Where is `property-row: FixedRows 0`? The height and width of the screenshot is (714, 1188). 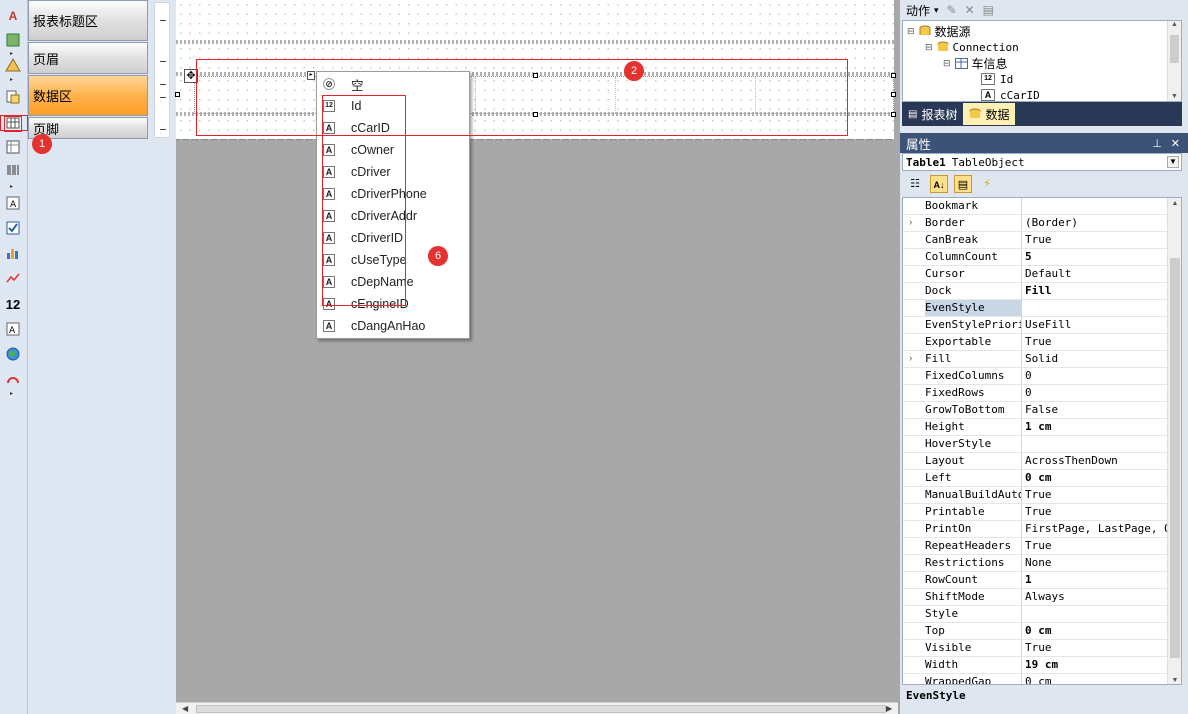
property-row: FixedRows 0 is located at coordinates (1035, 393).